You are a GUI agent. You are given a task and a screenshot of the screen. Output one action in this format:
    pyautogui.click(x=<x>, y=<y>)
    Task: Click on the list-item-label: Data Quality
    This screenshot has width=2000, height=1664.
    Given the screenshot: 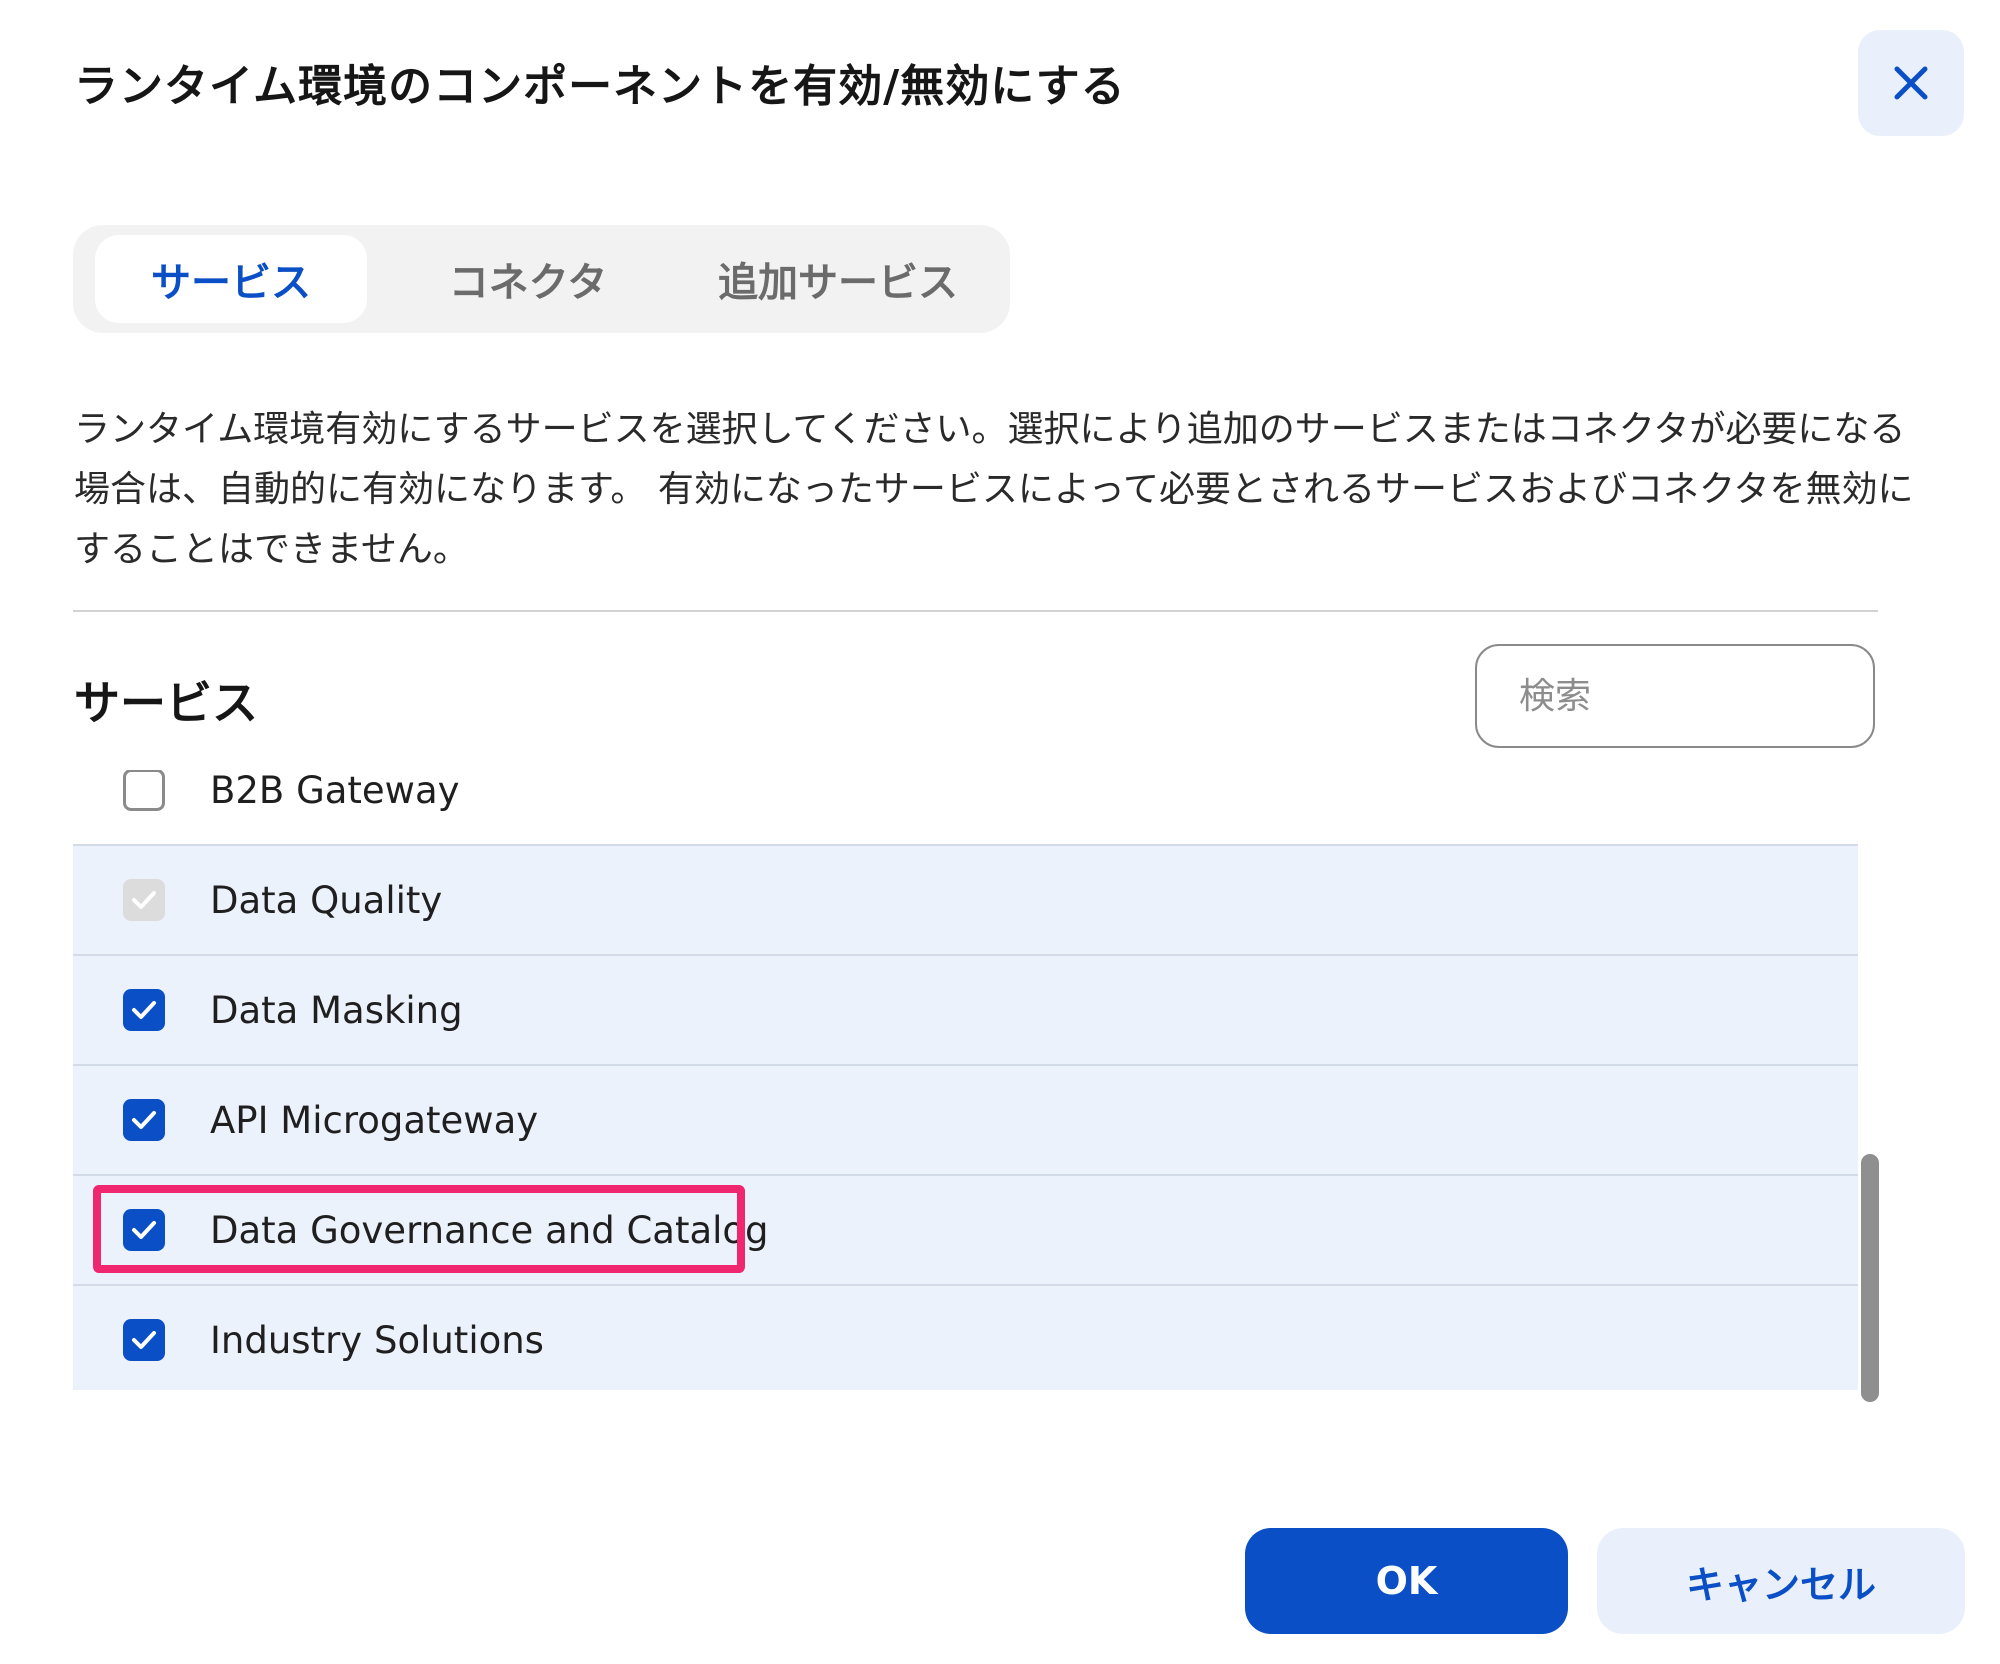 What is the action you would take?
    pyautogui.click(x=326, y=900)
    